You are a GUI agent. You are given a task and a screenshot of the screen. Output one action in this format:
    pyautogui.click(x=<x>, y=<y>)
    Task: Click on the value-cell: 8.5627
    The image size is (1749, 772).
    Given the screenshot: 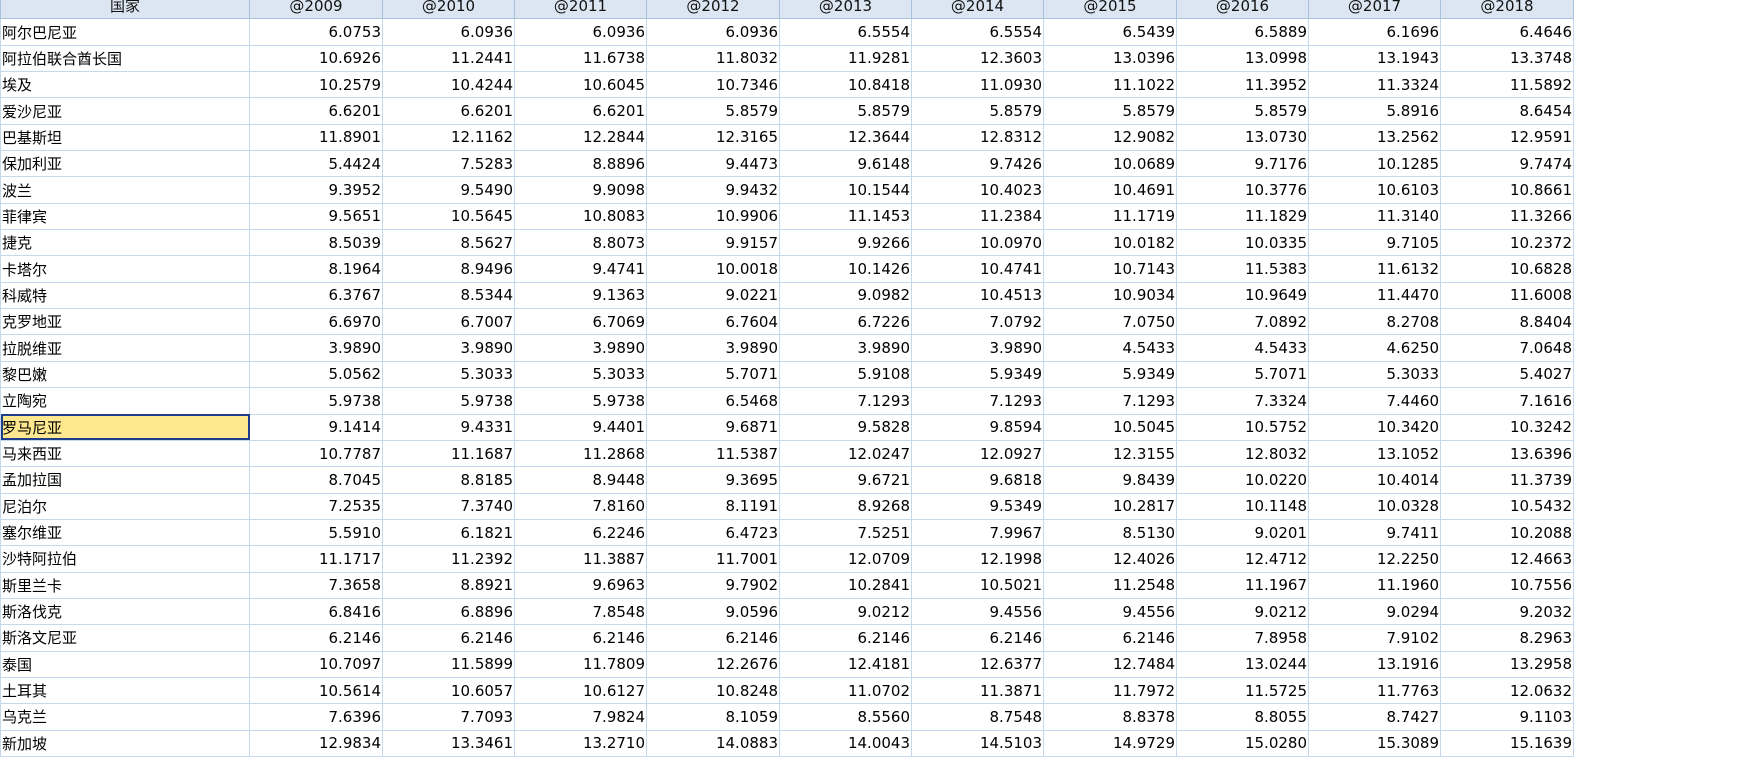 What is the action you would take?
    pyautogui.click(x=448, y=243)
    